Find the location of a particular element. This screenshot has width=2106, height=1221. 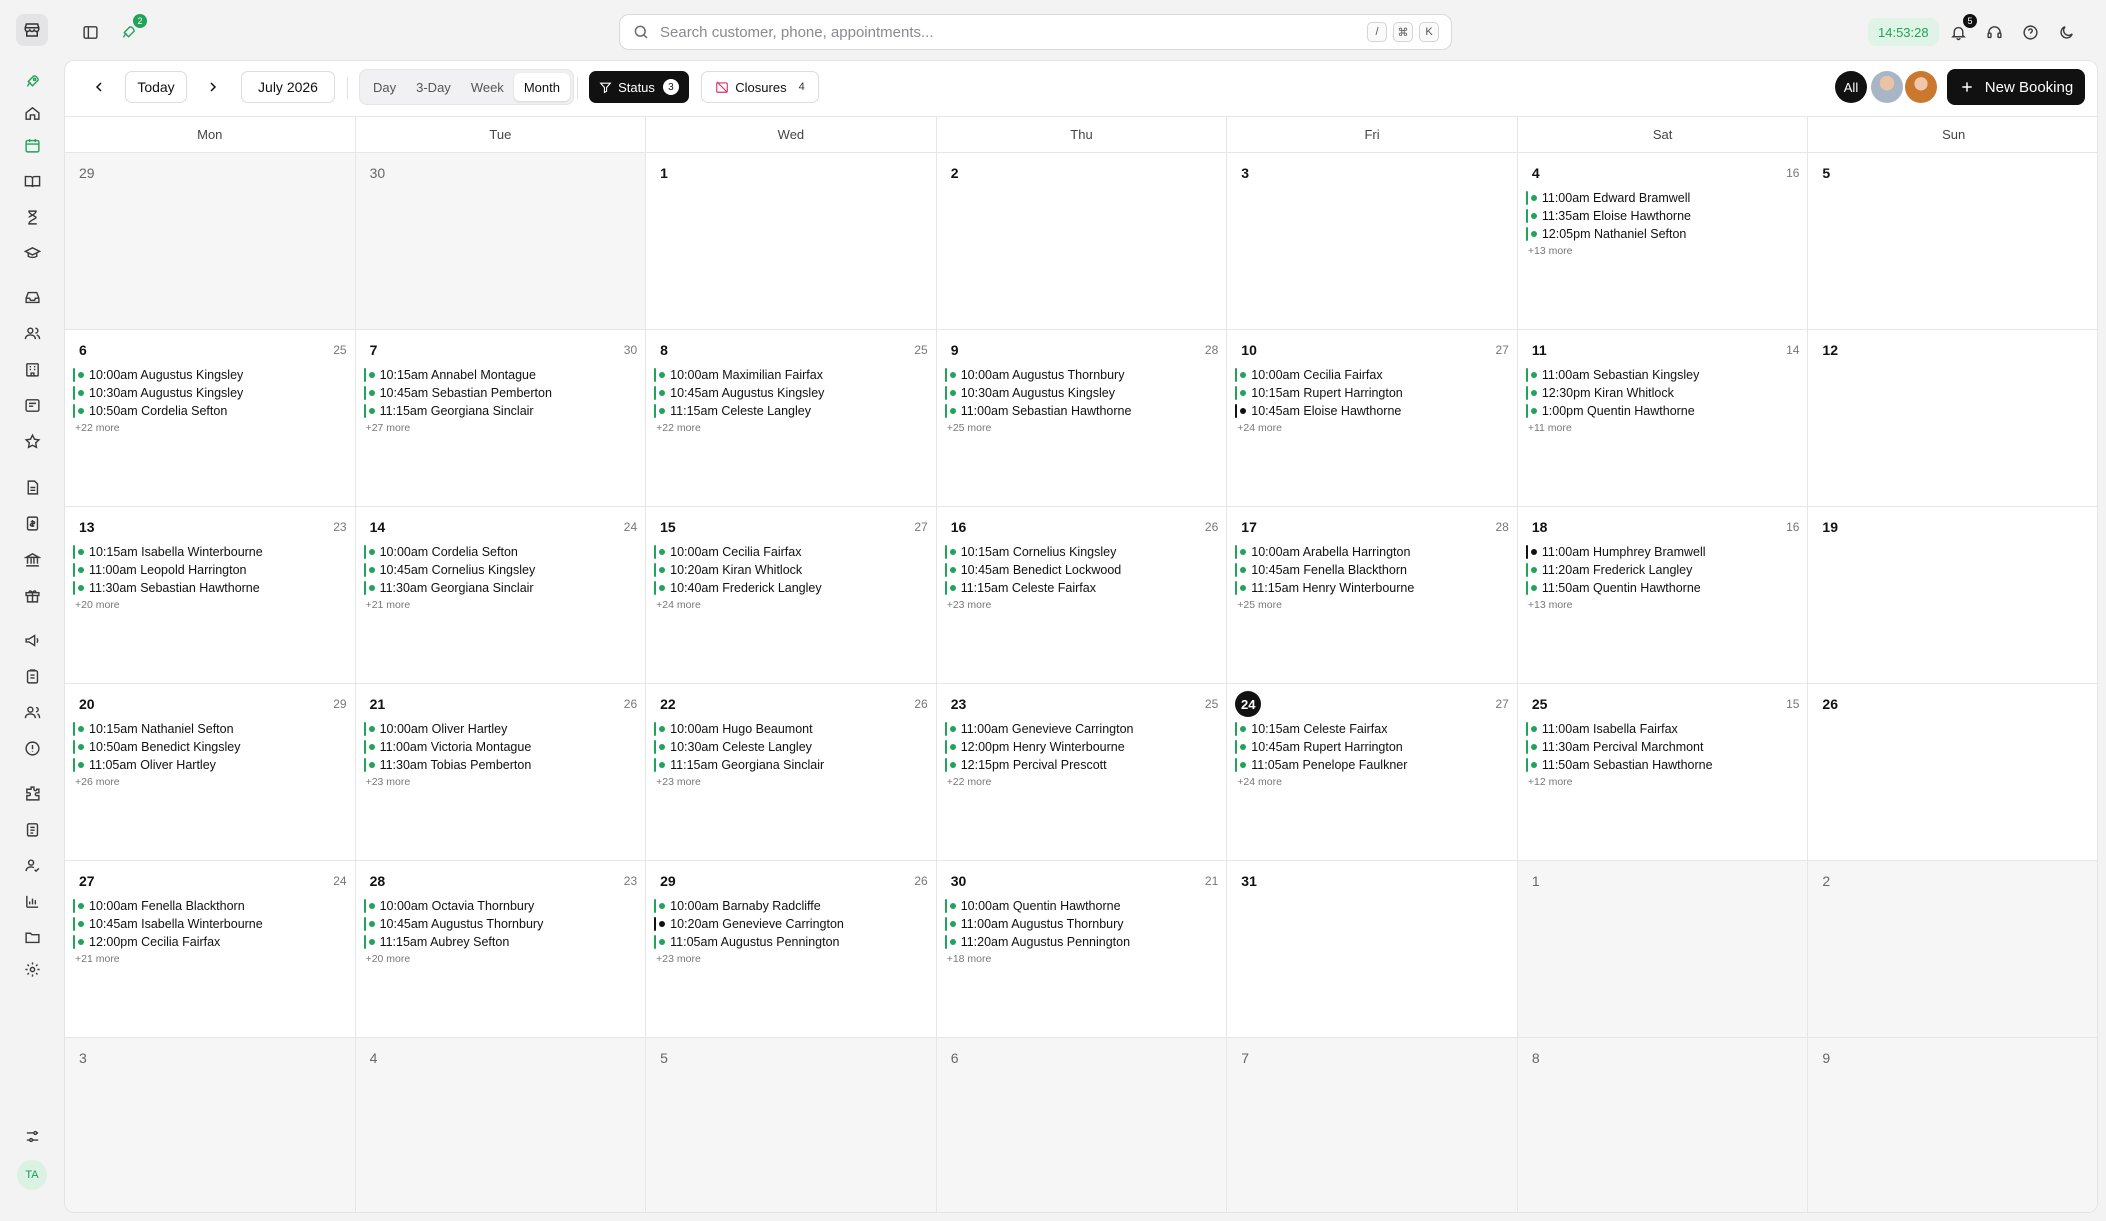

store-logo-icon is located at coordinates (32, 30).